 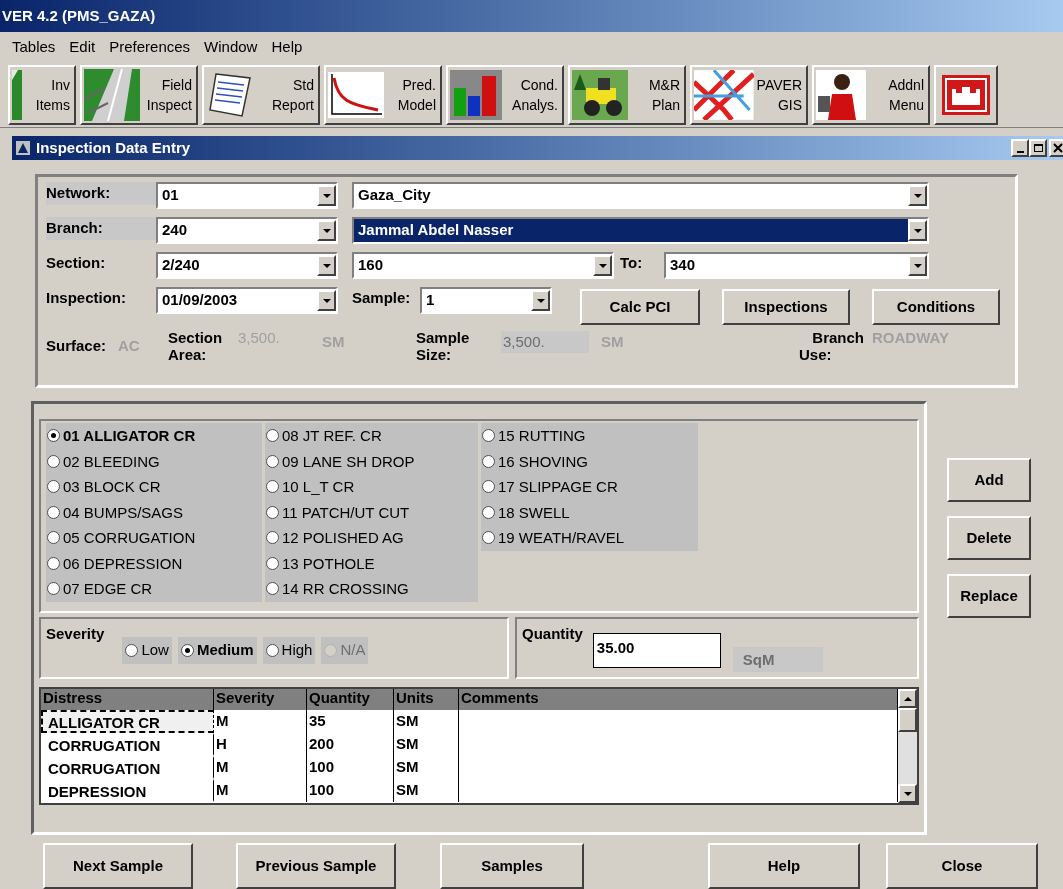 I want to click on menu-item: Window, so click(x=231, y=47).